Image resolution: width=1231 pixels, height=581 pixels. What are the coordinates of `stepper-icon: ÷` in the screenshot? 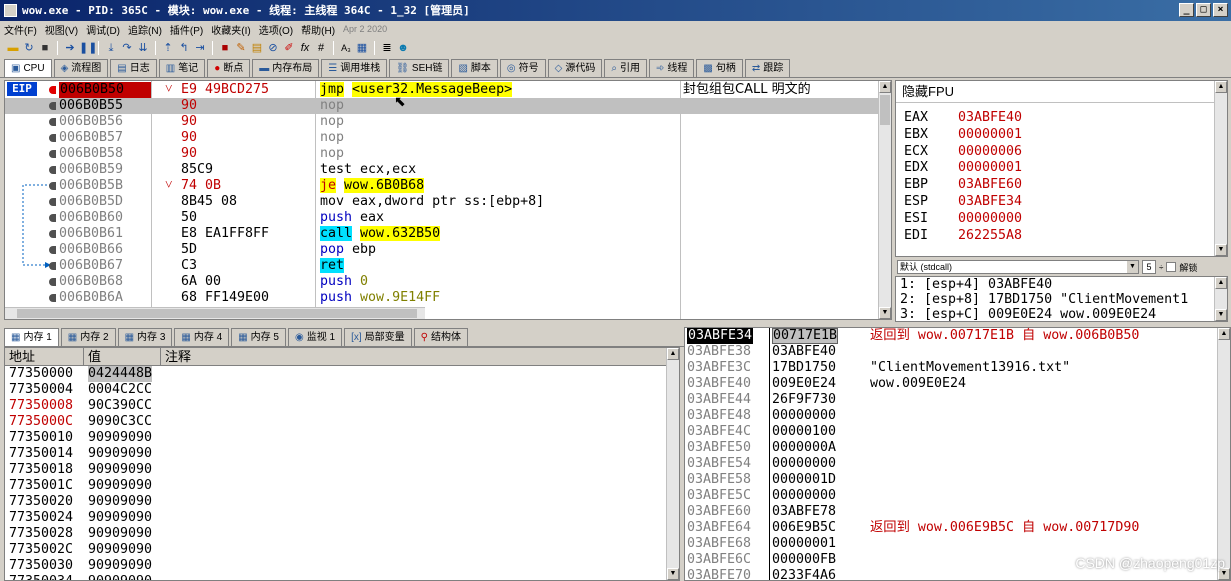 It's located at (1161, 267).